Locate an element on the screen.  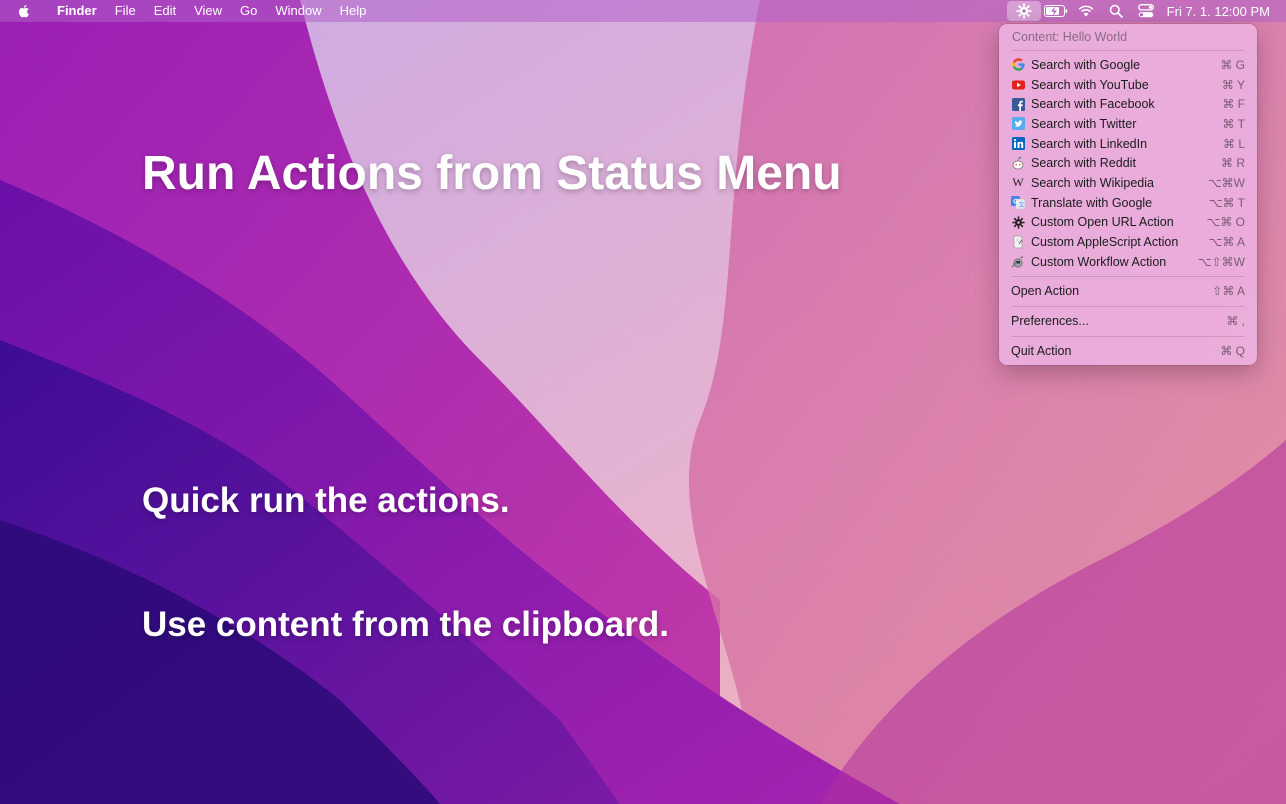
menu-item-search-wikipedia: W Search with Wikipedia ⌥⌘W is located at coordinates (1128, 183).